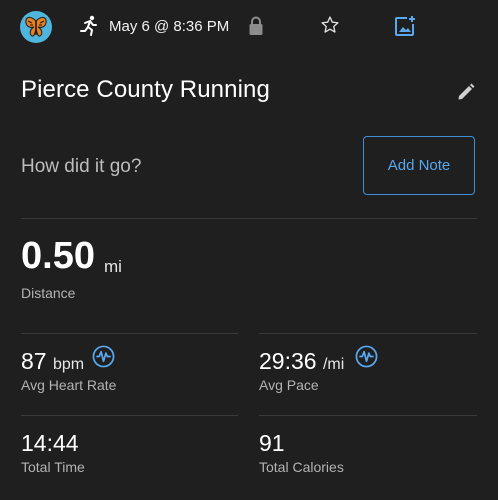 The height and width of the screenshot is (500, 498). Describe the element at coordinates (405, 26) in the screenshot. I see `add-photo-icon` at that location.